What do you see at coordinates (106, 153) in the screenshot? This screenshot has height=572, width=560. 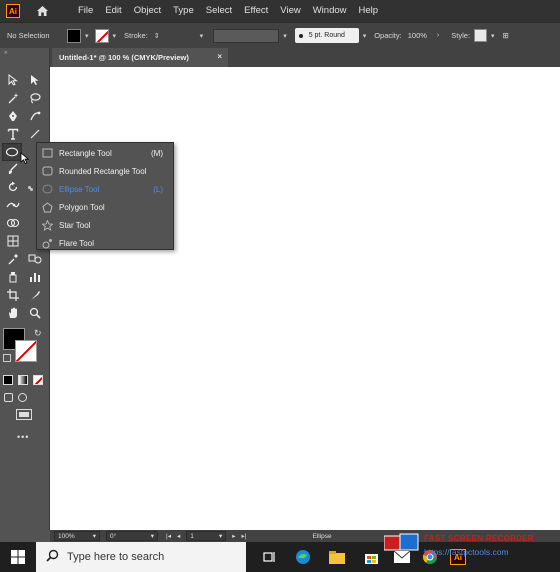 I see `rectangle-tool-item: Rectangle Tool (M)` at bounding box center [106, 153].